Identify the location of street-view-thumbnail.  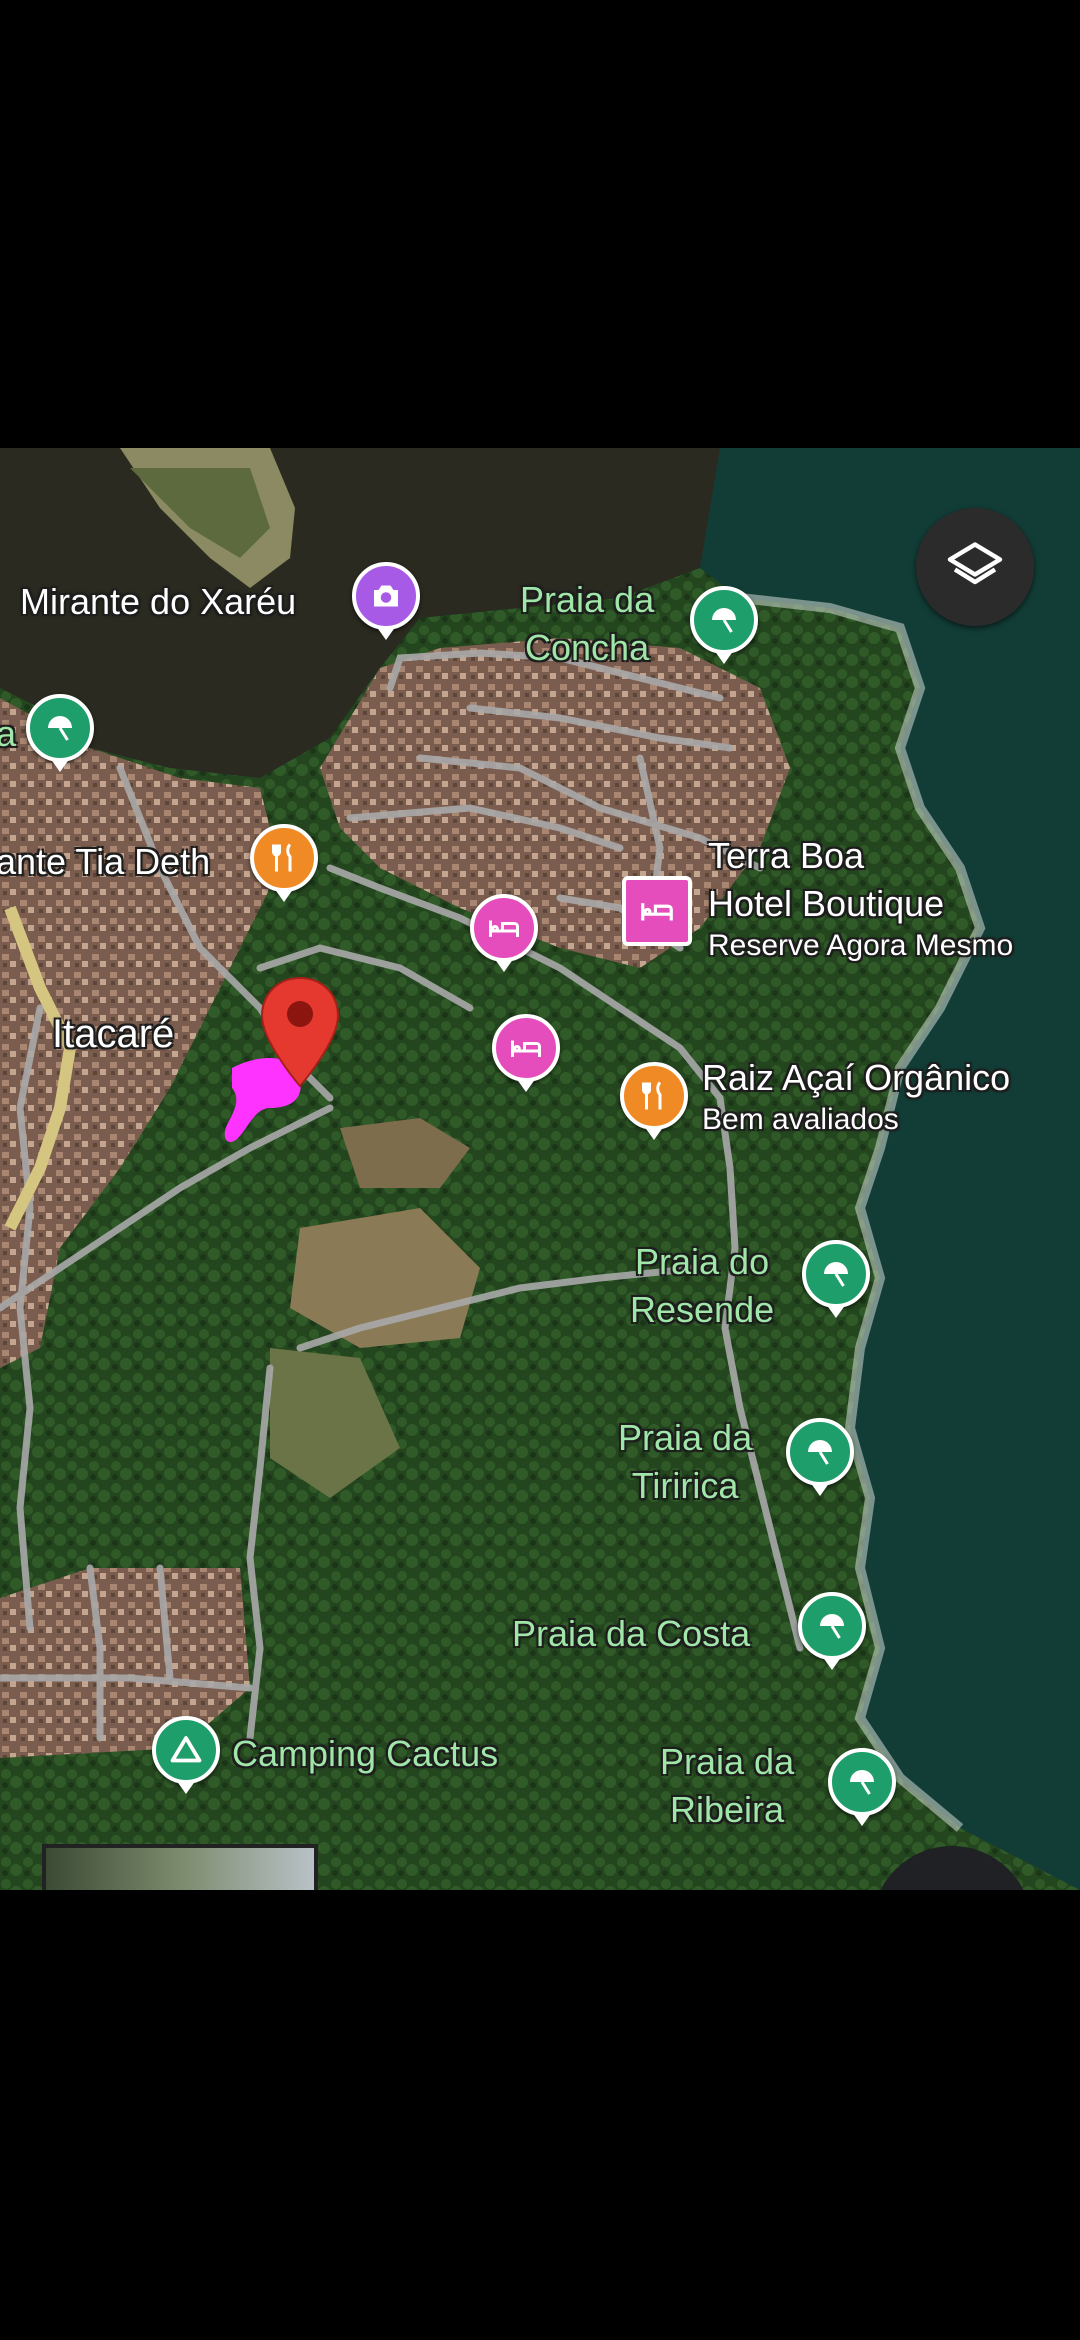
(180, 1867).